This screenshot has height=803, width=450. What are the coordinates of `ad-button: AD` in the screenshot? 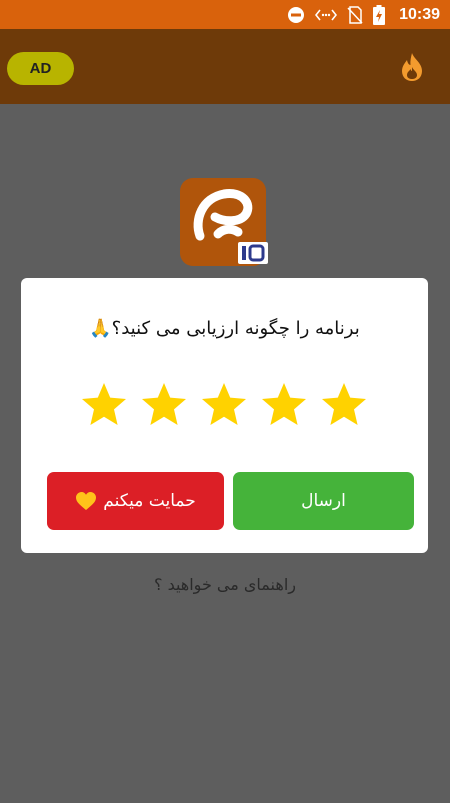 It's located at (40, 68).